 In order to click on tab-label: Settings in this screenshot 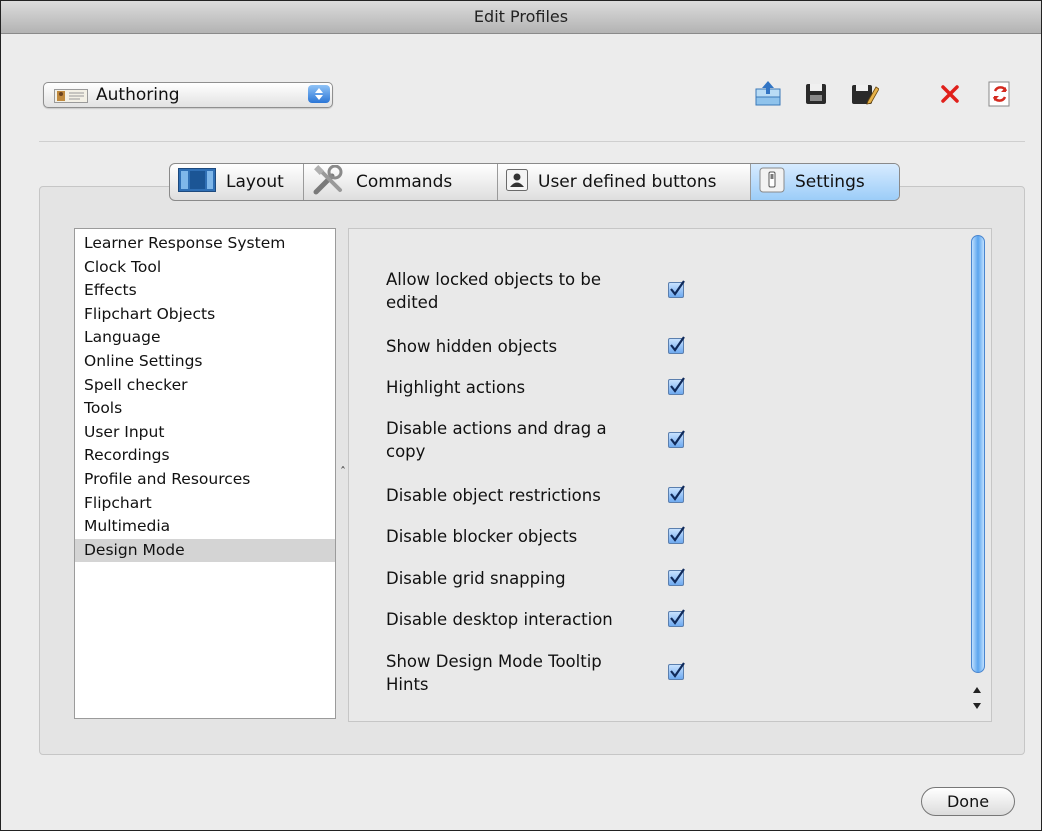, I will do `click(830, 182)`.